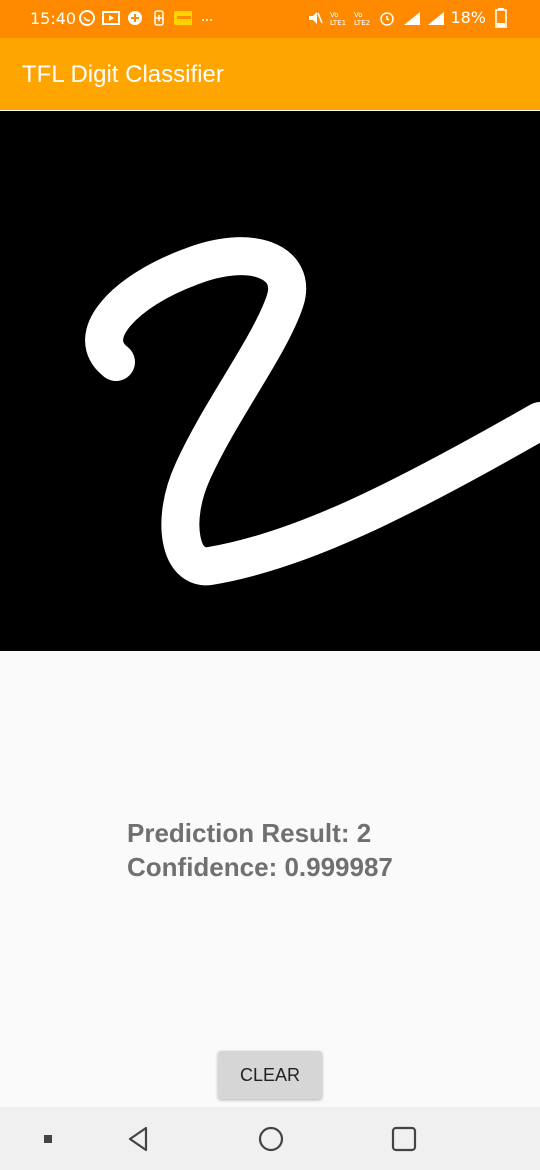 The height and width of the screenshot is (1170, 540). Describe the element at coordinates (111, 18) in the screenshot. I see `youtube-icon` at that location.